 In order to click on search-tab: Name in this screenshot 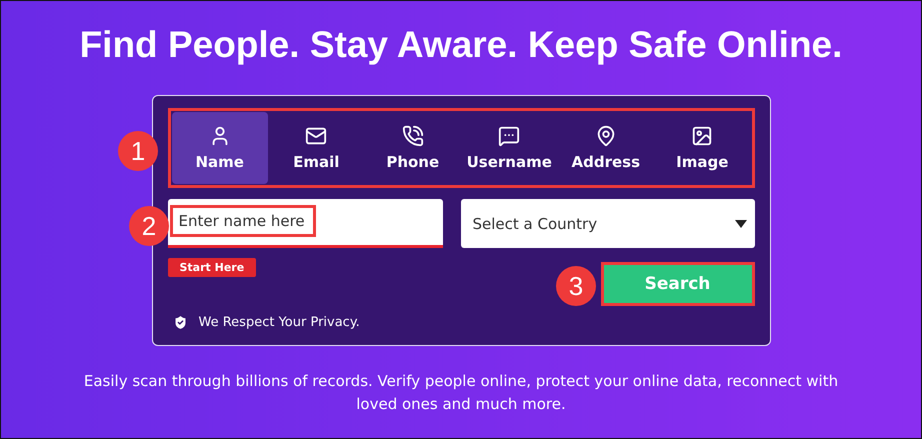, I will do `click(220, 148)`.